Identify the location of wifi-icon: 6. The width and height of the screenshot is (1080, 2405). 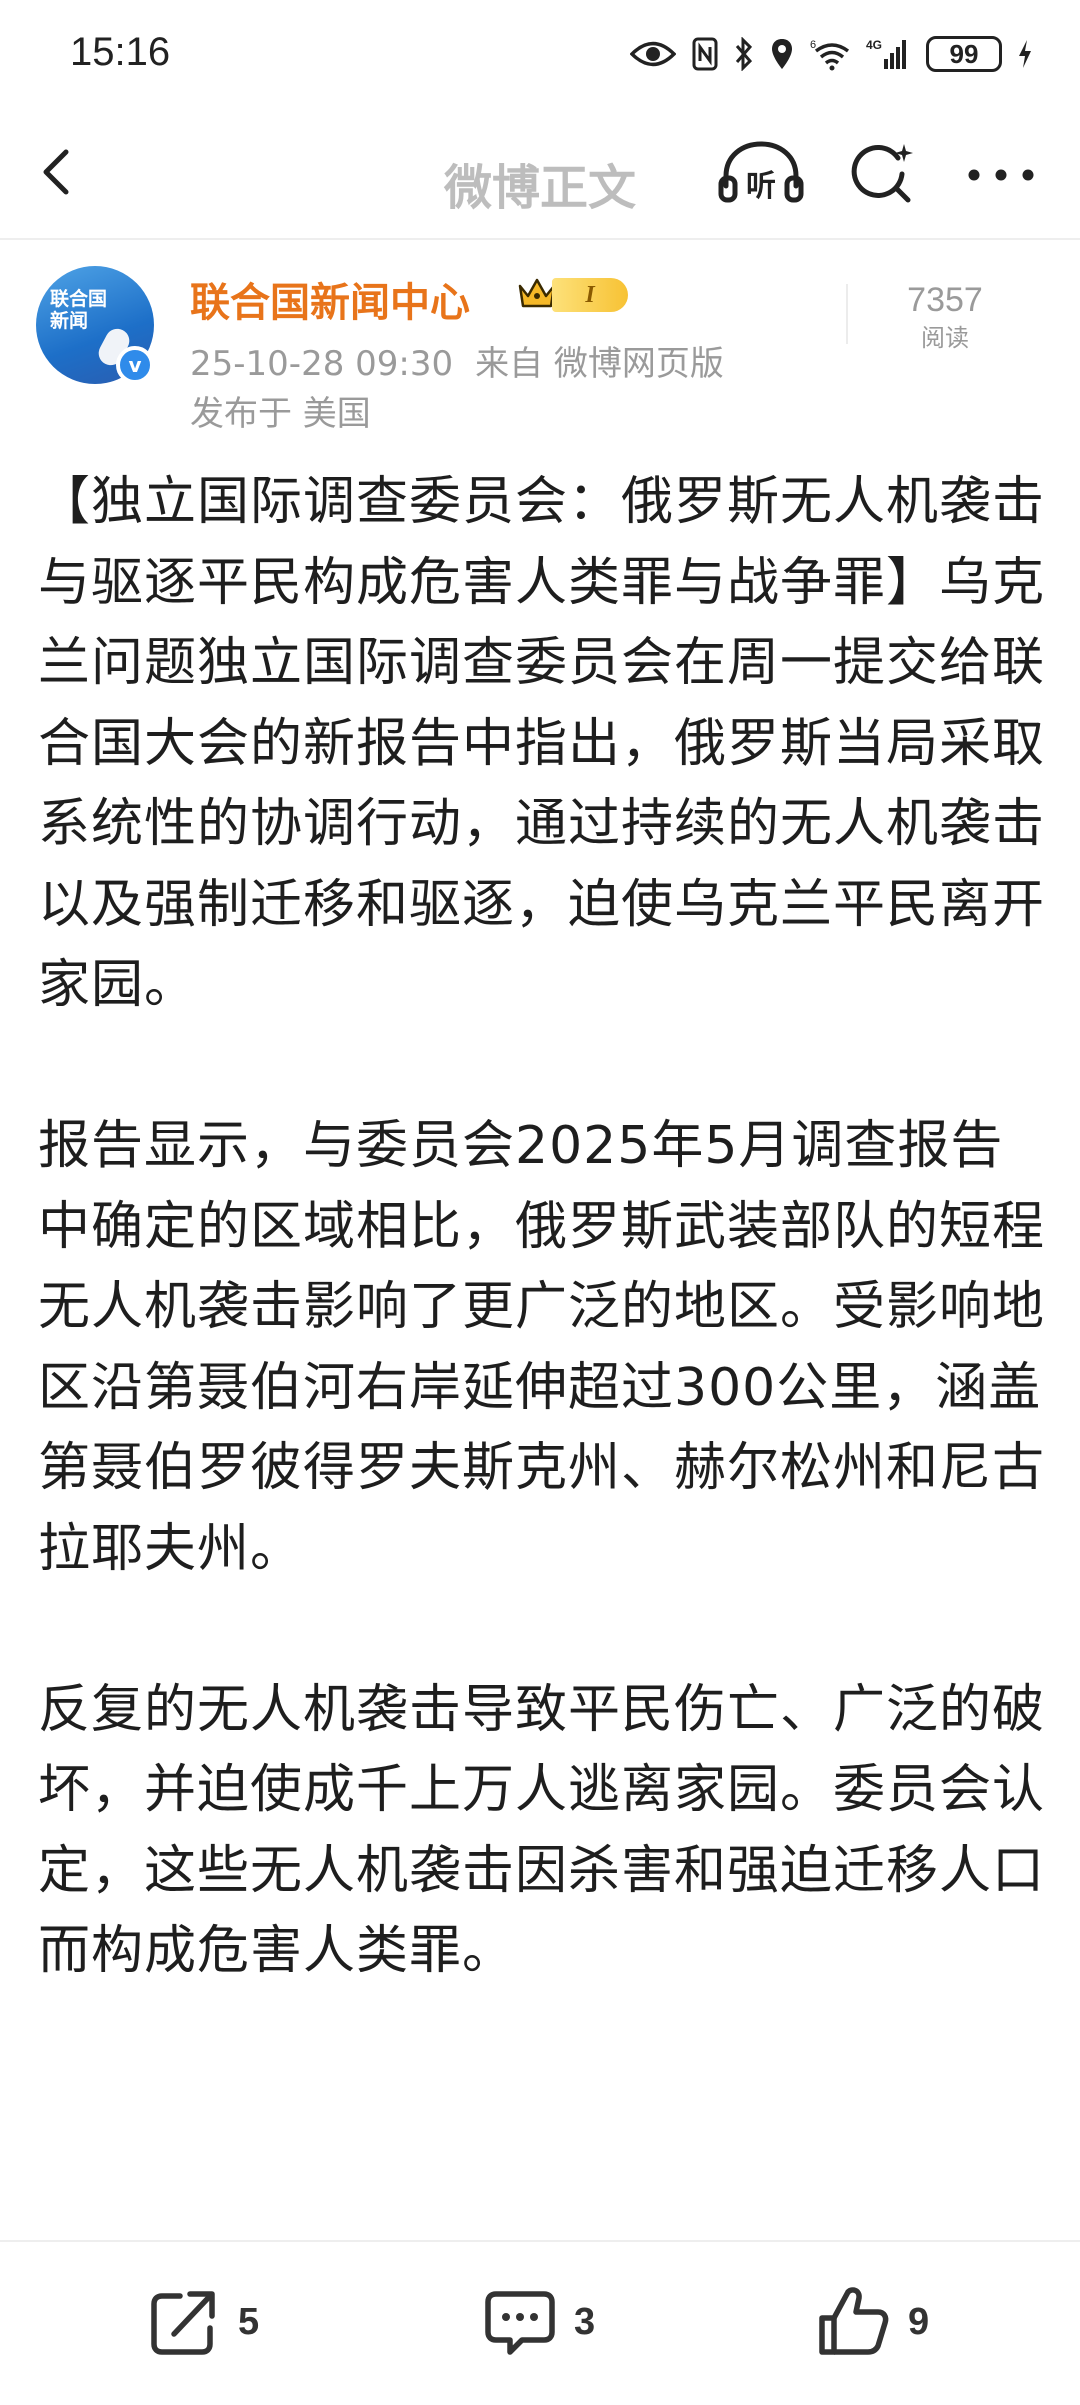
(830, 54).